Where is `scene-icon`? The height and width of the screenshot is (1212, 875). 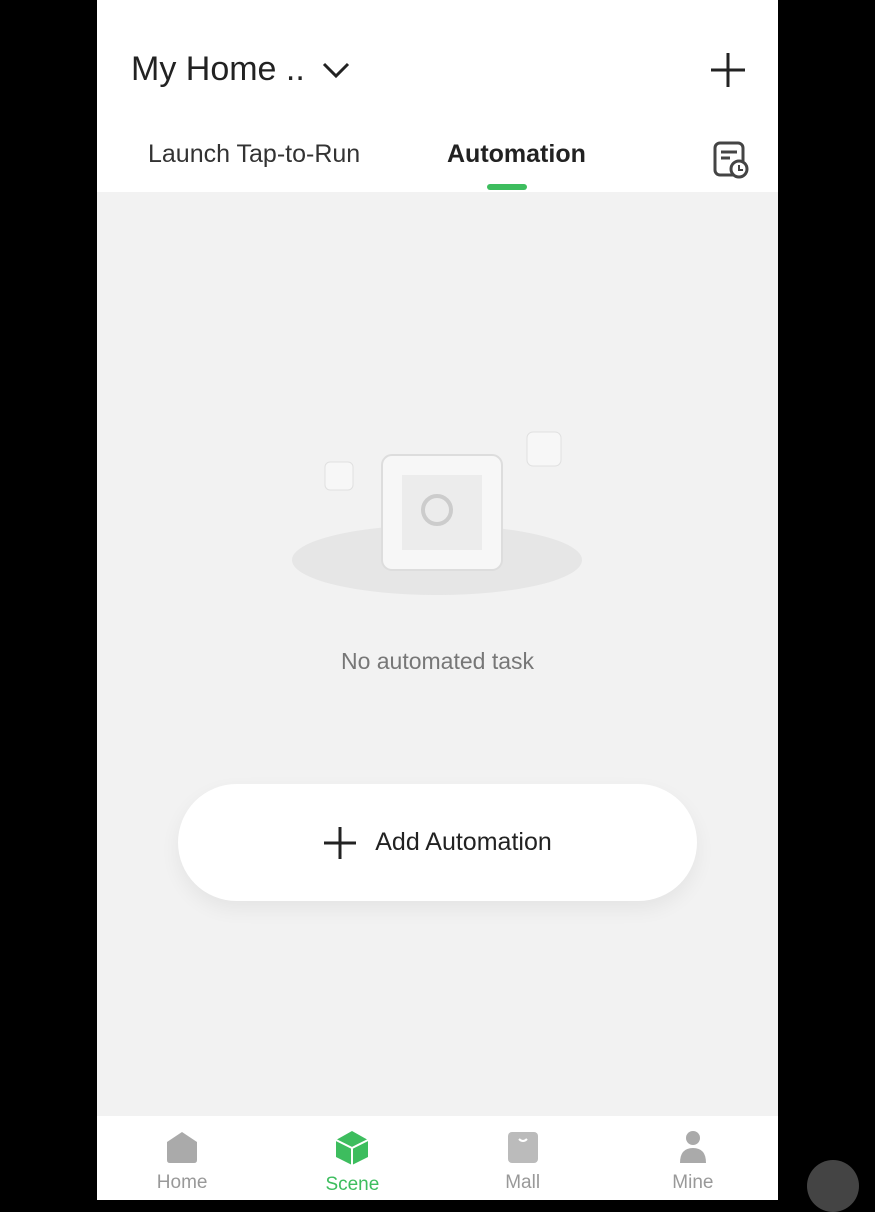
scene-icon is located at coordinates (352, 1148).